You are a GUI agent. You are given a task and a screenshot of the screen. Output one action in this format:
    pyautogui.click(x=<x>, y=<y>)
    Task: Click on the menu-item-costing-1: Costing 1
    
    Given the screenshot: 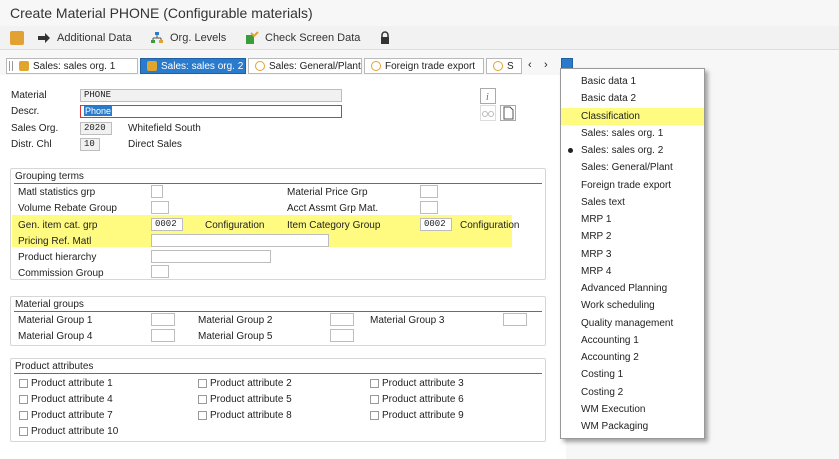 What is the action you would take?
    pyautogui.click(x=632, y=374)
    